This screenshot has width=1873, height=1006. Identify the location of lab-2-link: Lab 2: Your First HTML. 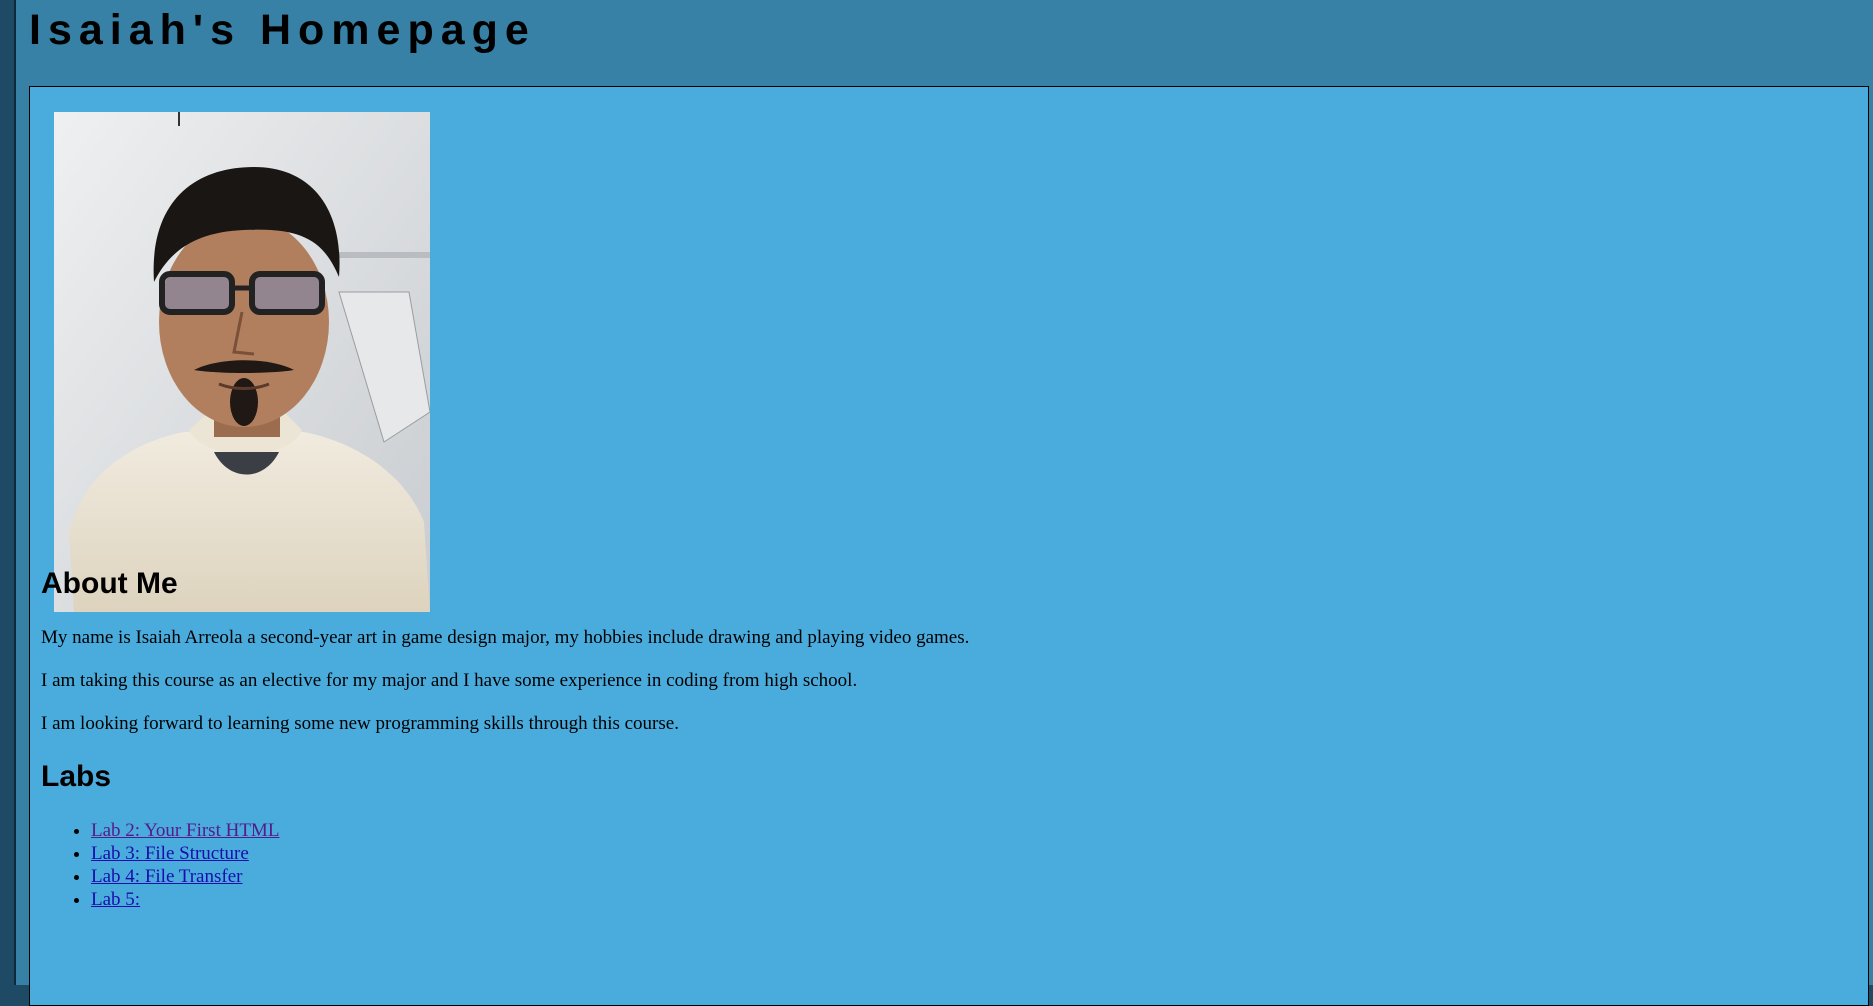
(185, 830).